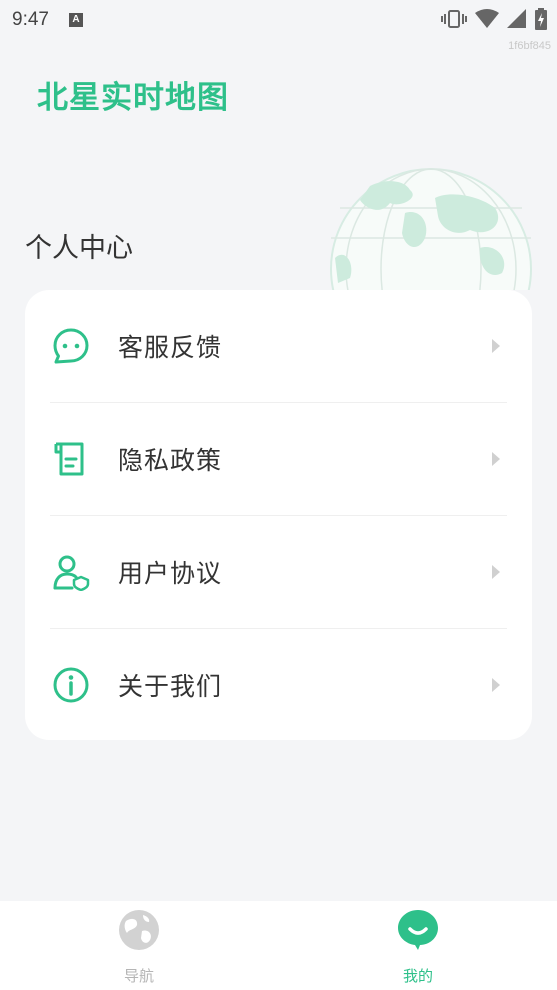 The height and width of the screenshot is (990, 557). Describe the element at coordinates (138, 976) in the screenshot. I see `tab-label: 导航` at that location.